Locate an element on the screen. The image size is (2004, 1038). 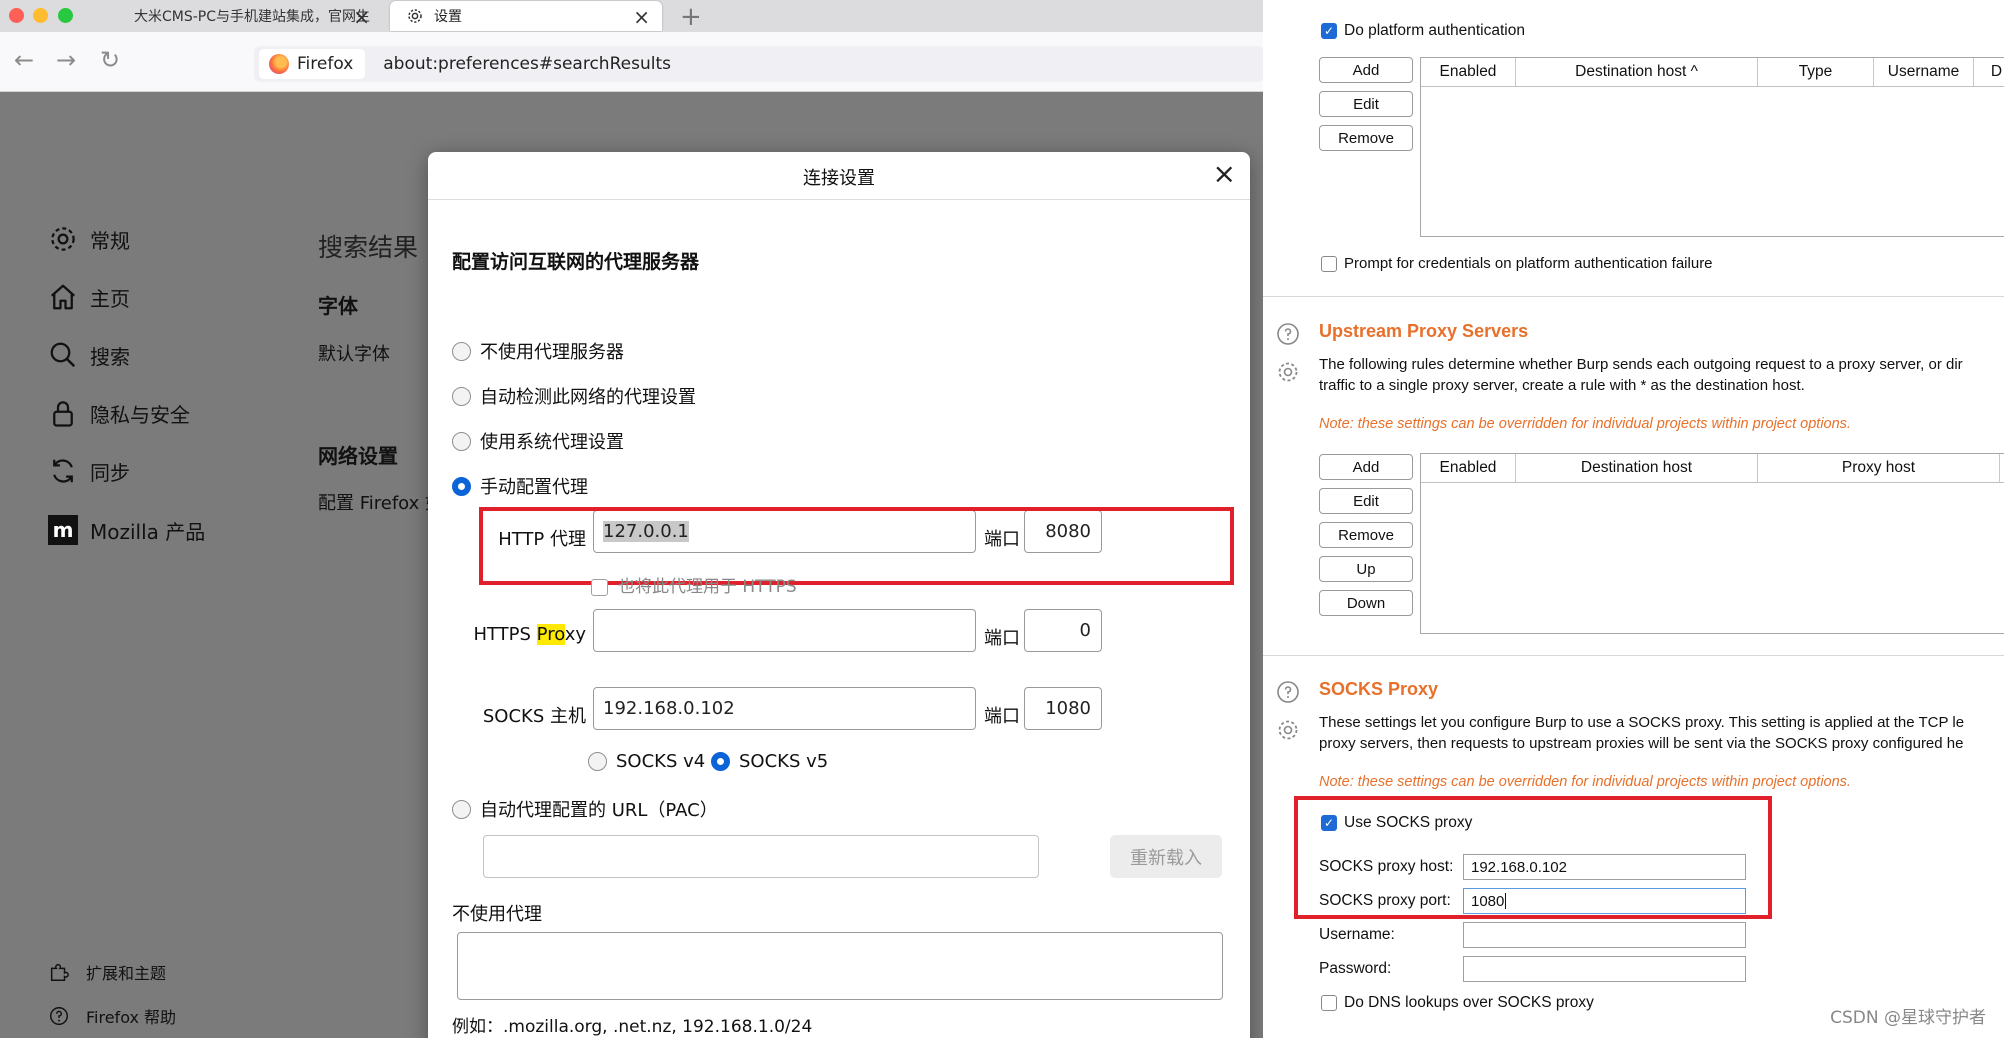
upstream-table: Enabled Destination host Proxy host is located at coordinates (1712, 543).